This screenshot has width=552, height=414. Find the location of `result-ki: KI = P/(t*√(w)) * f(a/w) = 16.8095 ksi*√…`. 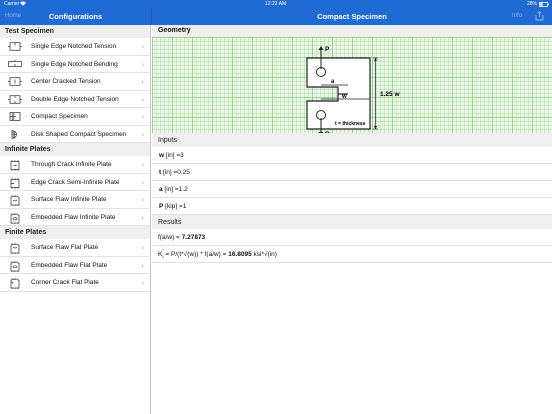

result-ki: KI = P/(t*√(w)) * f(a/w) = 16.8095 ksi*√… is located at coordinates (352, 254).